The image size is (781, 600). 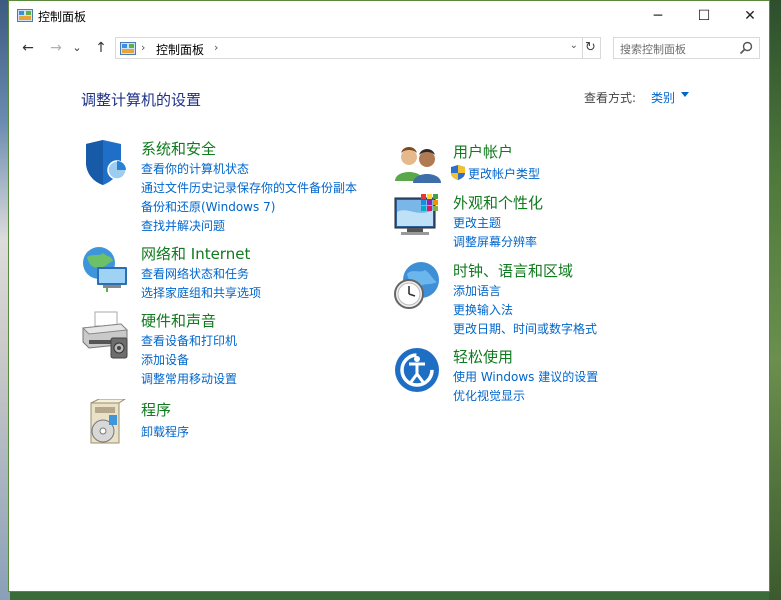 What do you see at coordinates (775, 300) in the screenshot?
I see `desktop-background-right` at bounding box center [775, 300].